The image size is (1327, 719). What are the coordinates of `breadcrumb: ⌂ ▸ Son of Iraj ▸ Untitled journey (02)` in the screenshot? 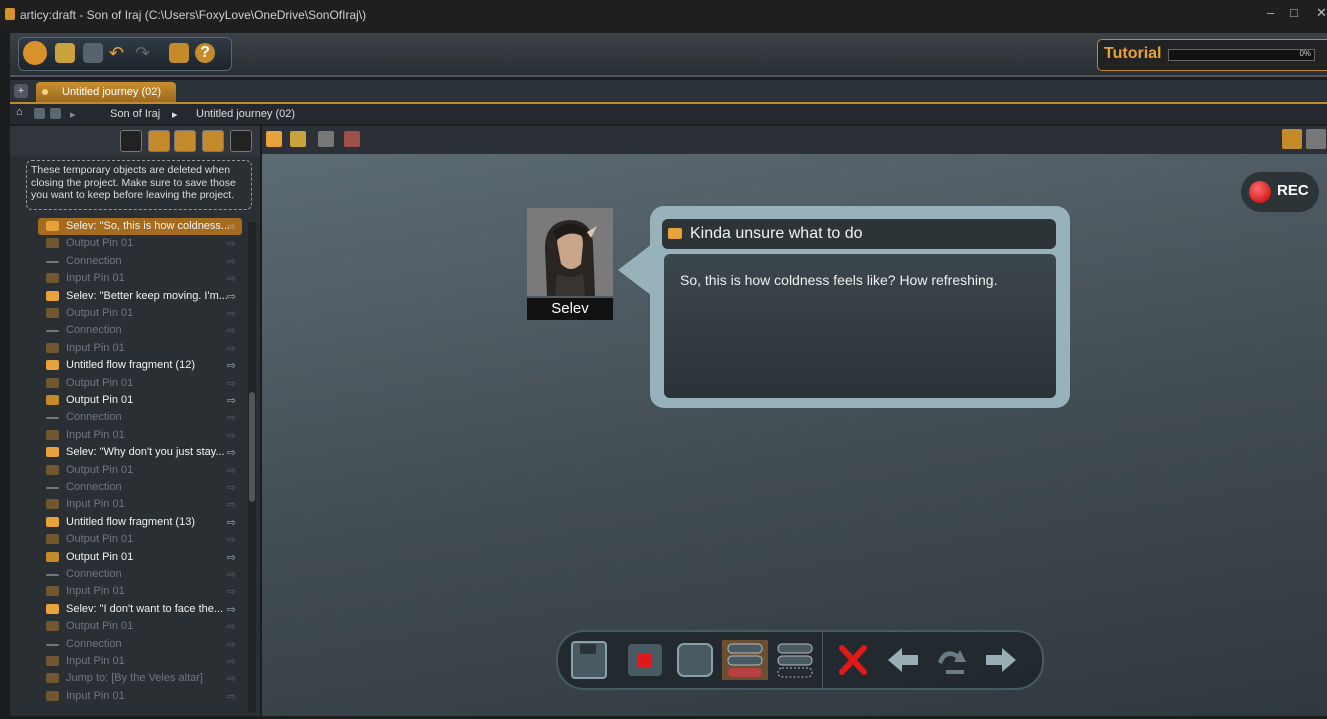 It's located at (668, 114).